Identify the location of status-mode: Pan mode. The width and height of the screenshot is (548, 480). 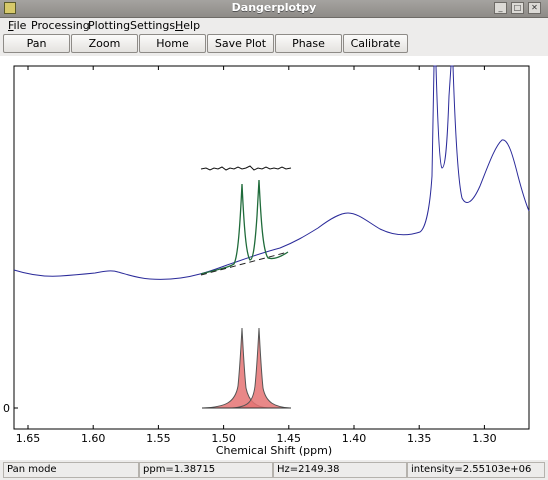
(71, 470).